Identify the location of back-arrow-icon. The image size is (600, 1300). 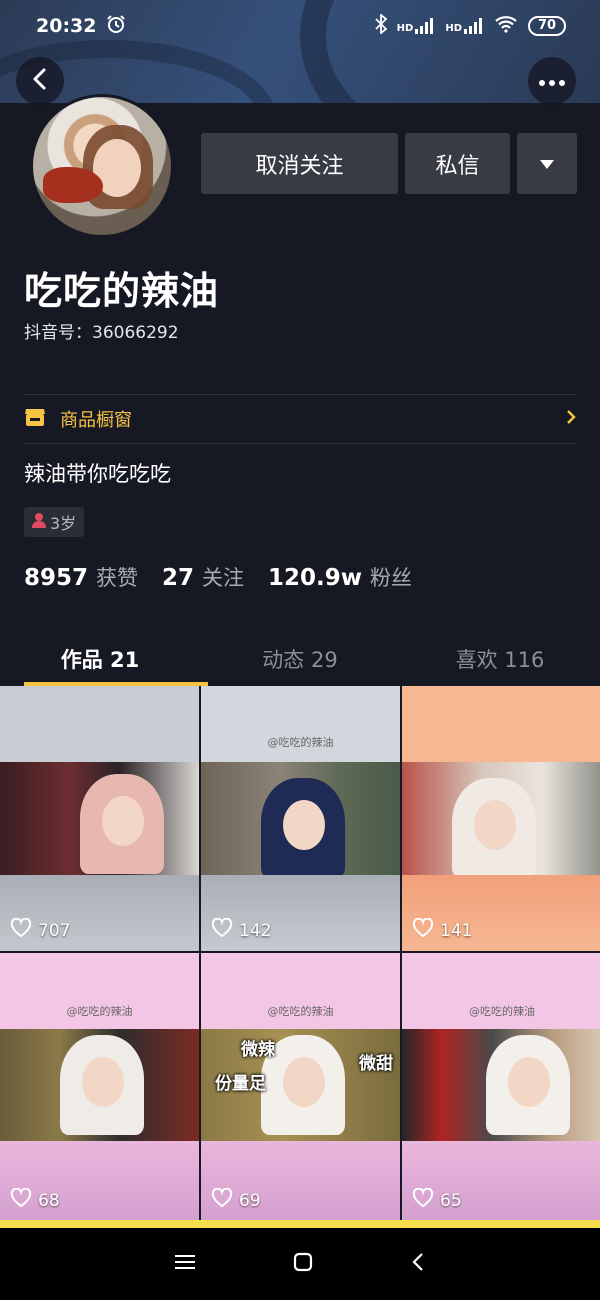
(40, 81).